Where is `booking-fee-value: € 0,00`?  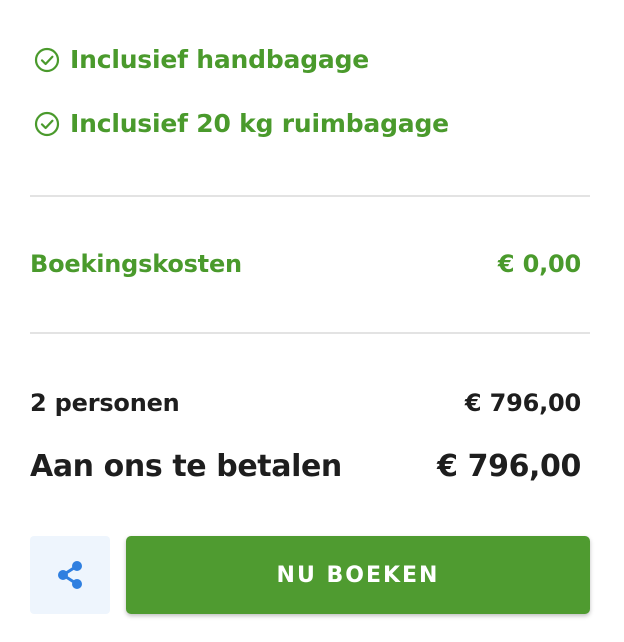 booking-fee-value: € 0,00 is located at coordinates (539, 264).